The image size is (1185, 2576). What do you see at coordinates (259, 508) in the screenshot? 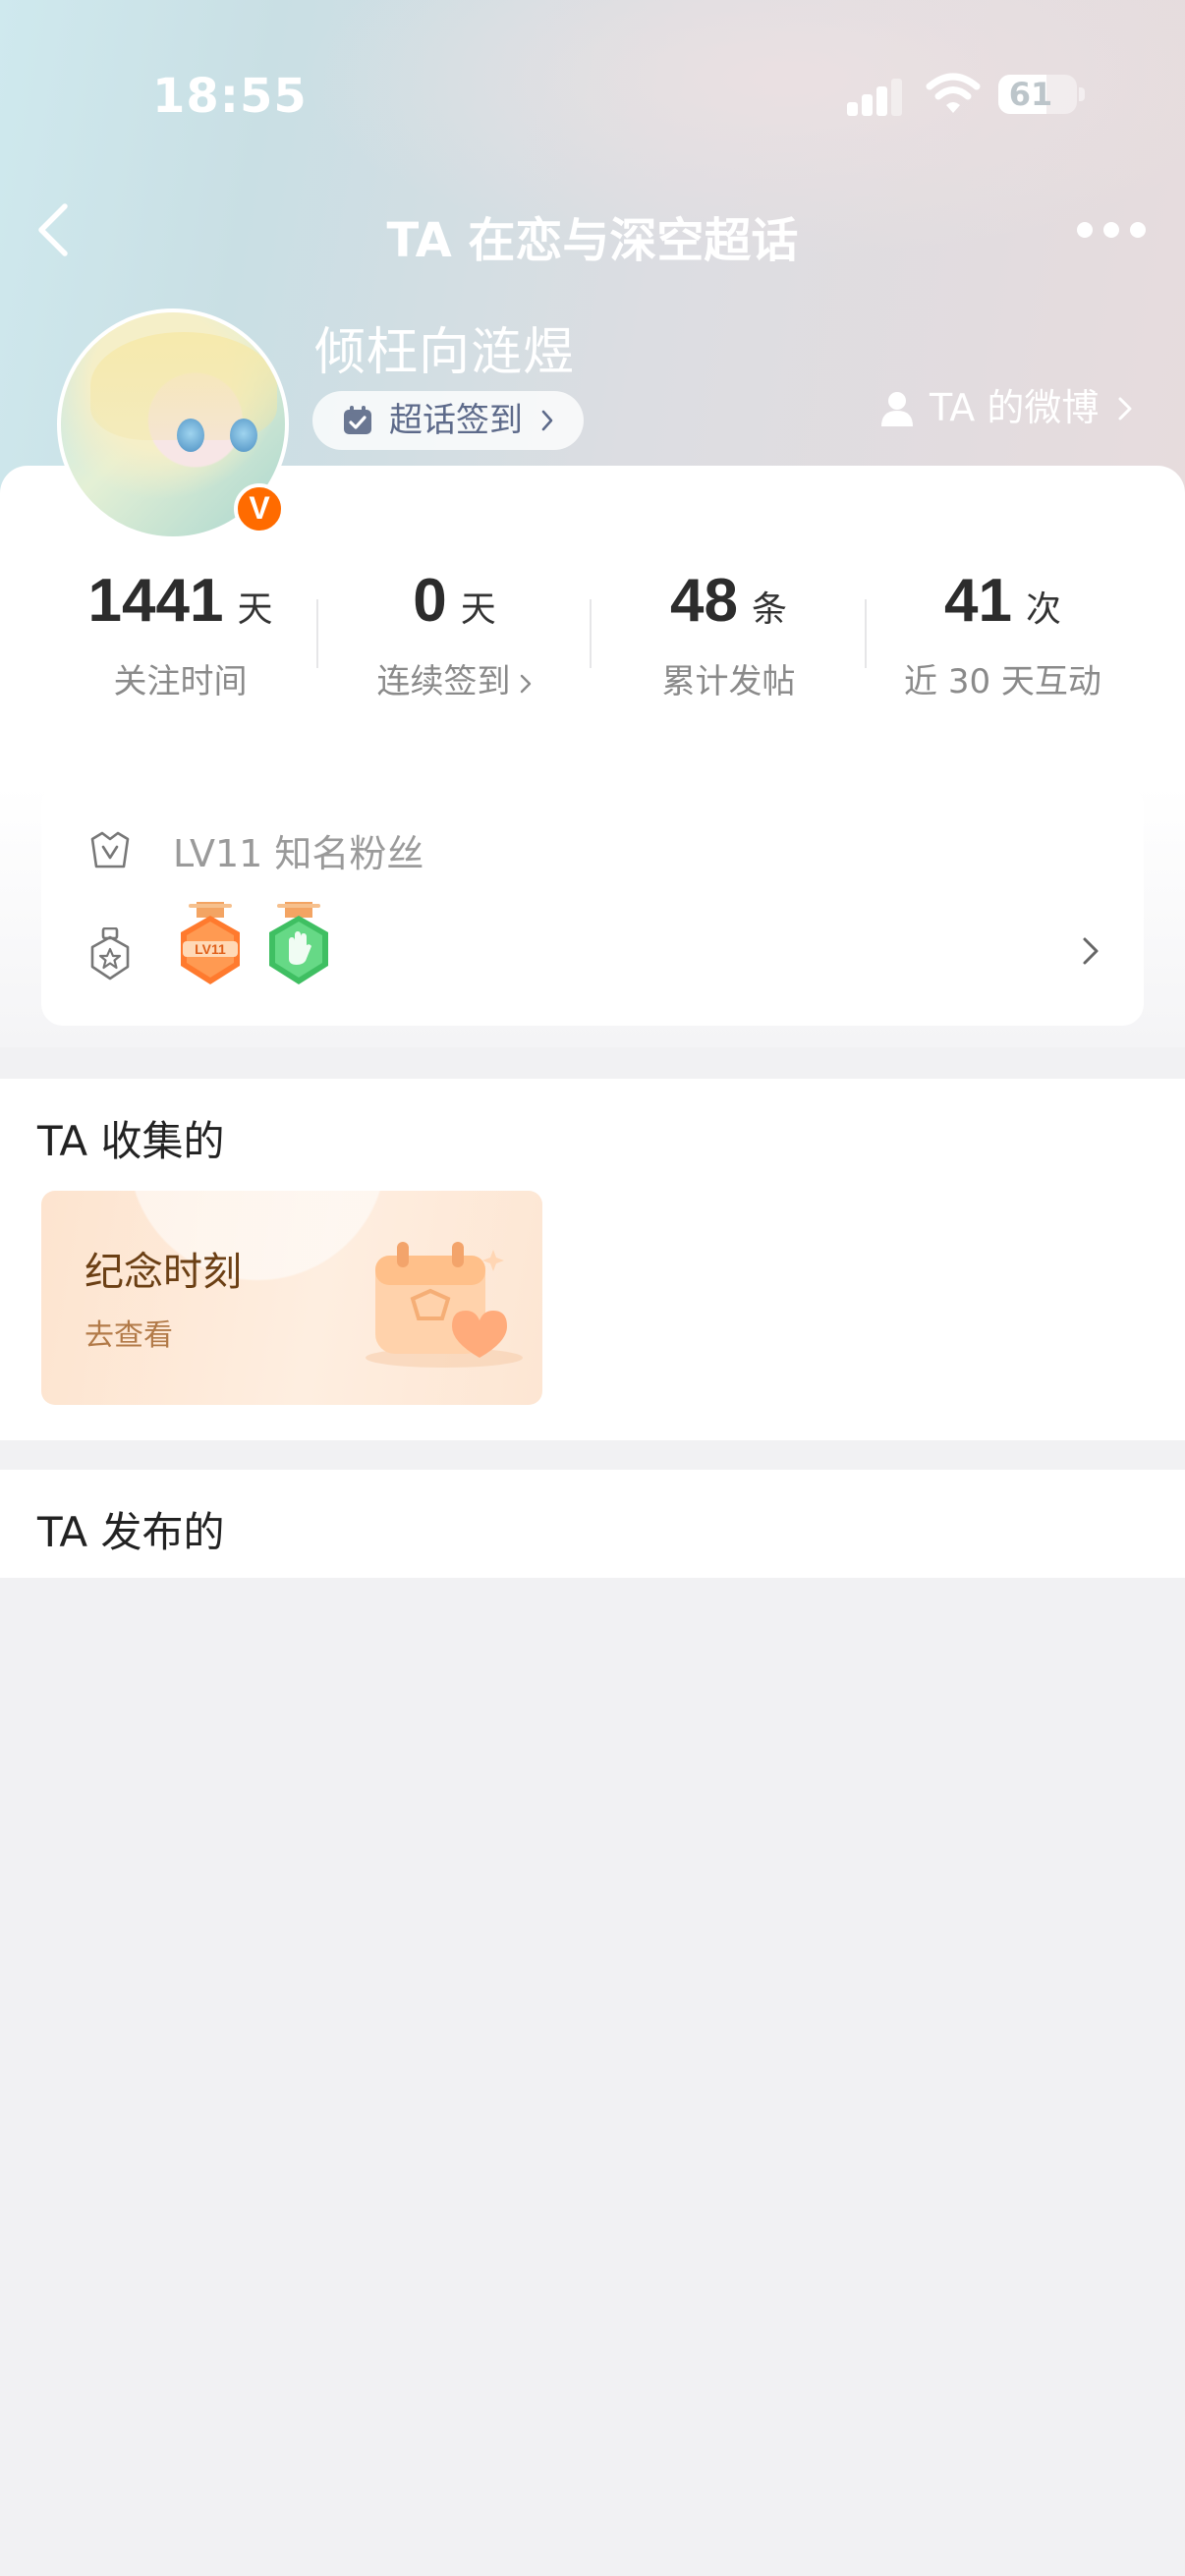
I see `verified-badge: V` at bounding box center [259, 508].